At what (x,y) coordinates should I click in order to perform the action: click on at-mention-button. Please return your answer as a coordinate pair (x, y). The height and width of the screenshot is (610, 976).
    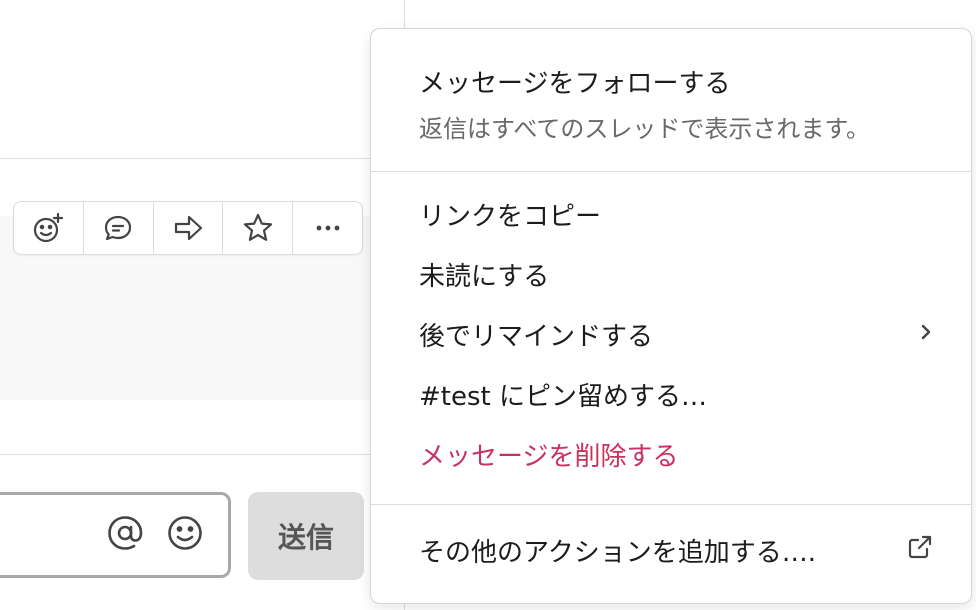
    Looking at the image, I should click on (125, 533).